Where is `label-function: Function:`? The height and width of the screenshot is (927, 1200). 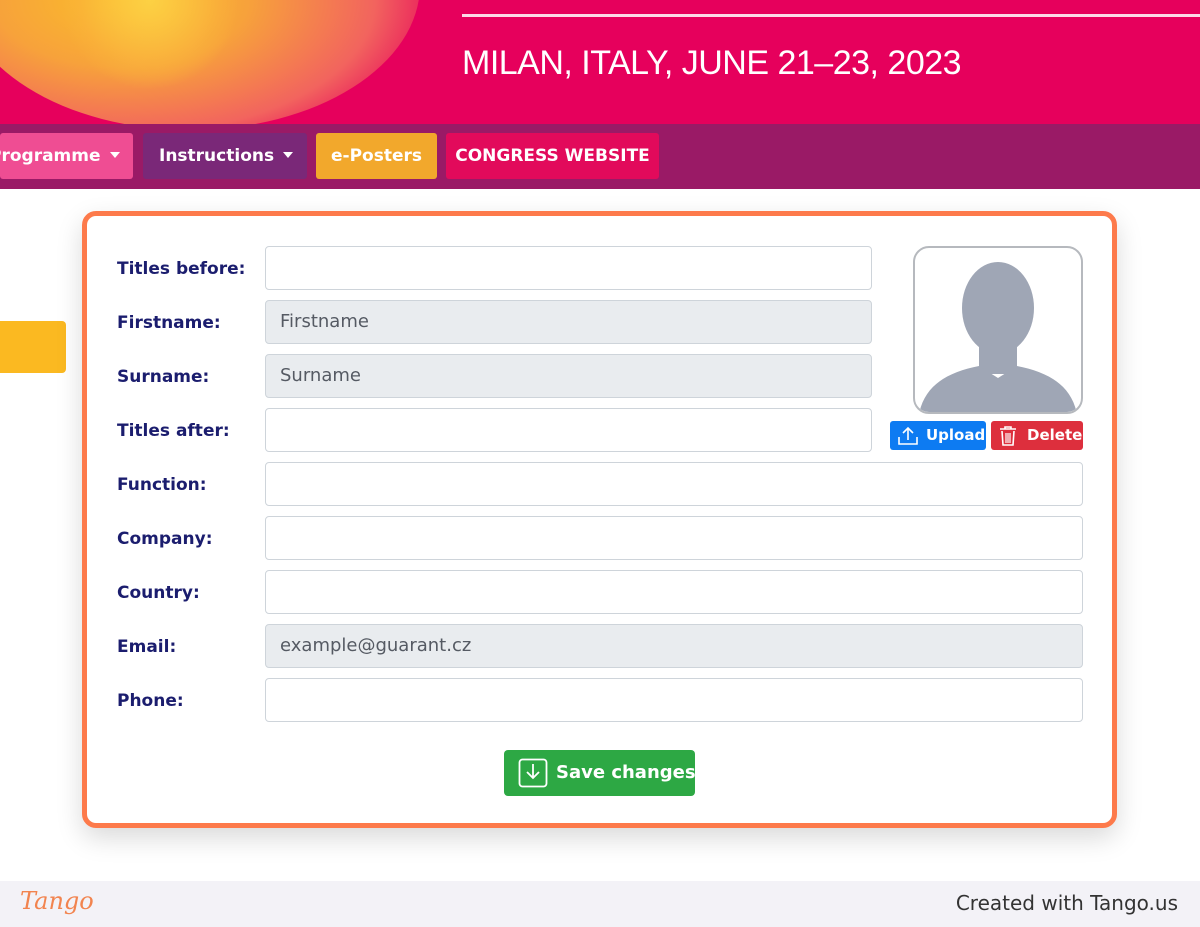
label-function: Function: is located at coordinates (162, 485).